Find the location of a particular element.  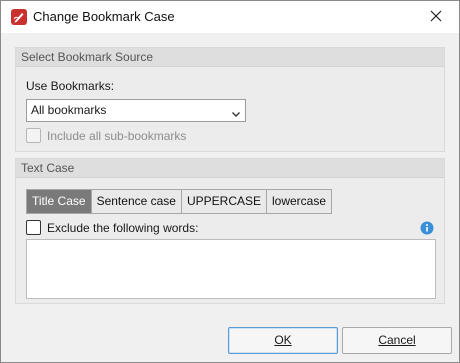

pdf-pen-icon is located at coordinates (19, 17).